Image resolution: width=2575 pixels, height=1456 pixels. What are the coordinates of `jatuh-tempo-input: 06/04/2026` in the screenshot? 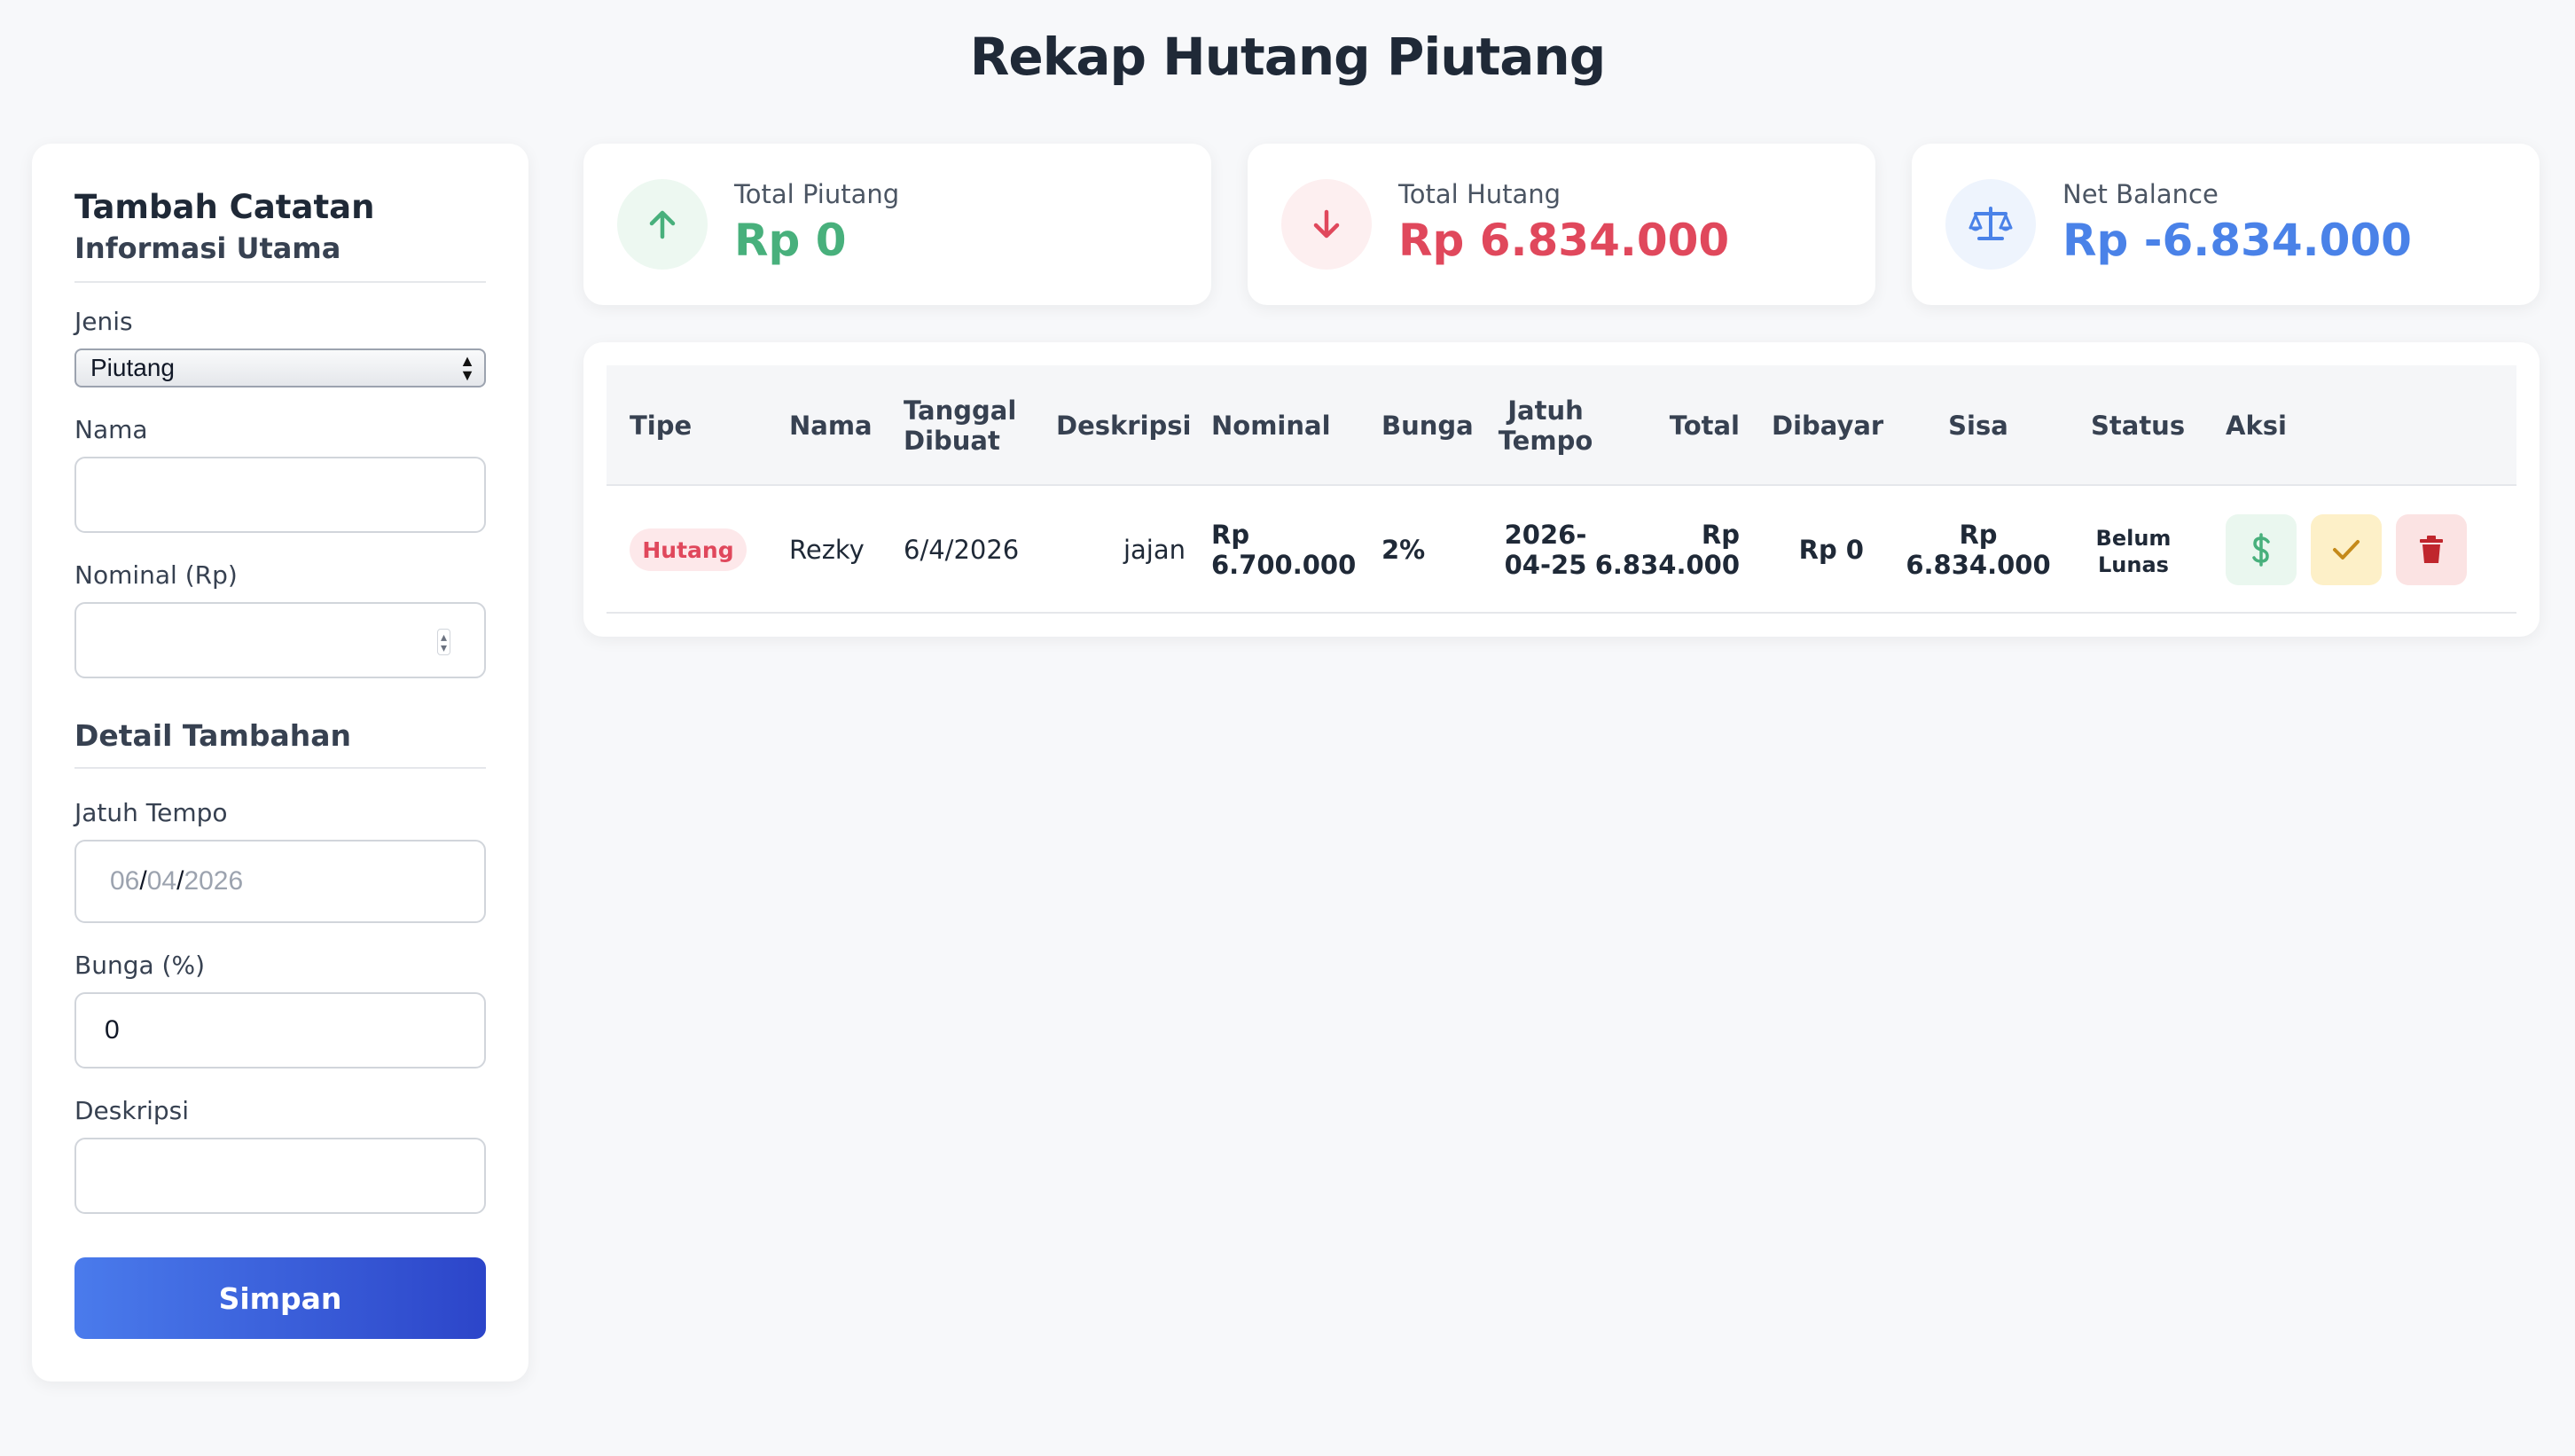 It's located at (280, 881).